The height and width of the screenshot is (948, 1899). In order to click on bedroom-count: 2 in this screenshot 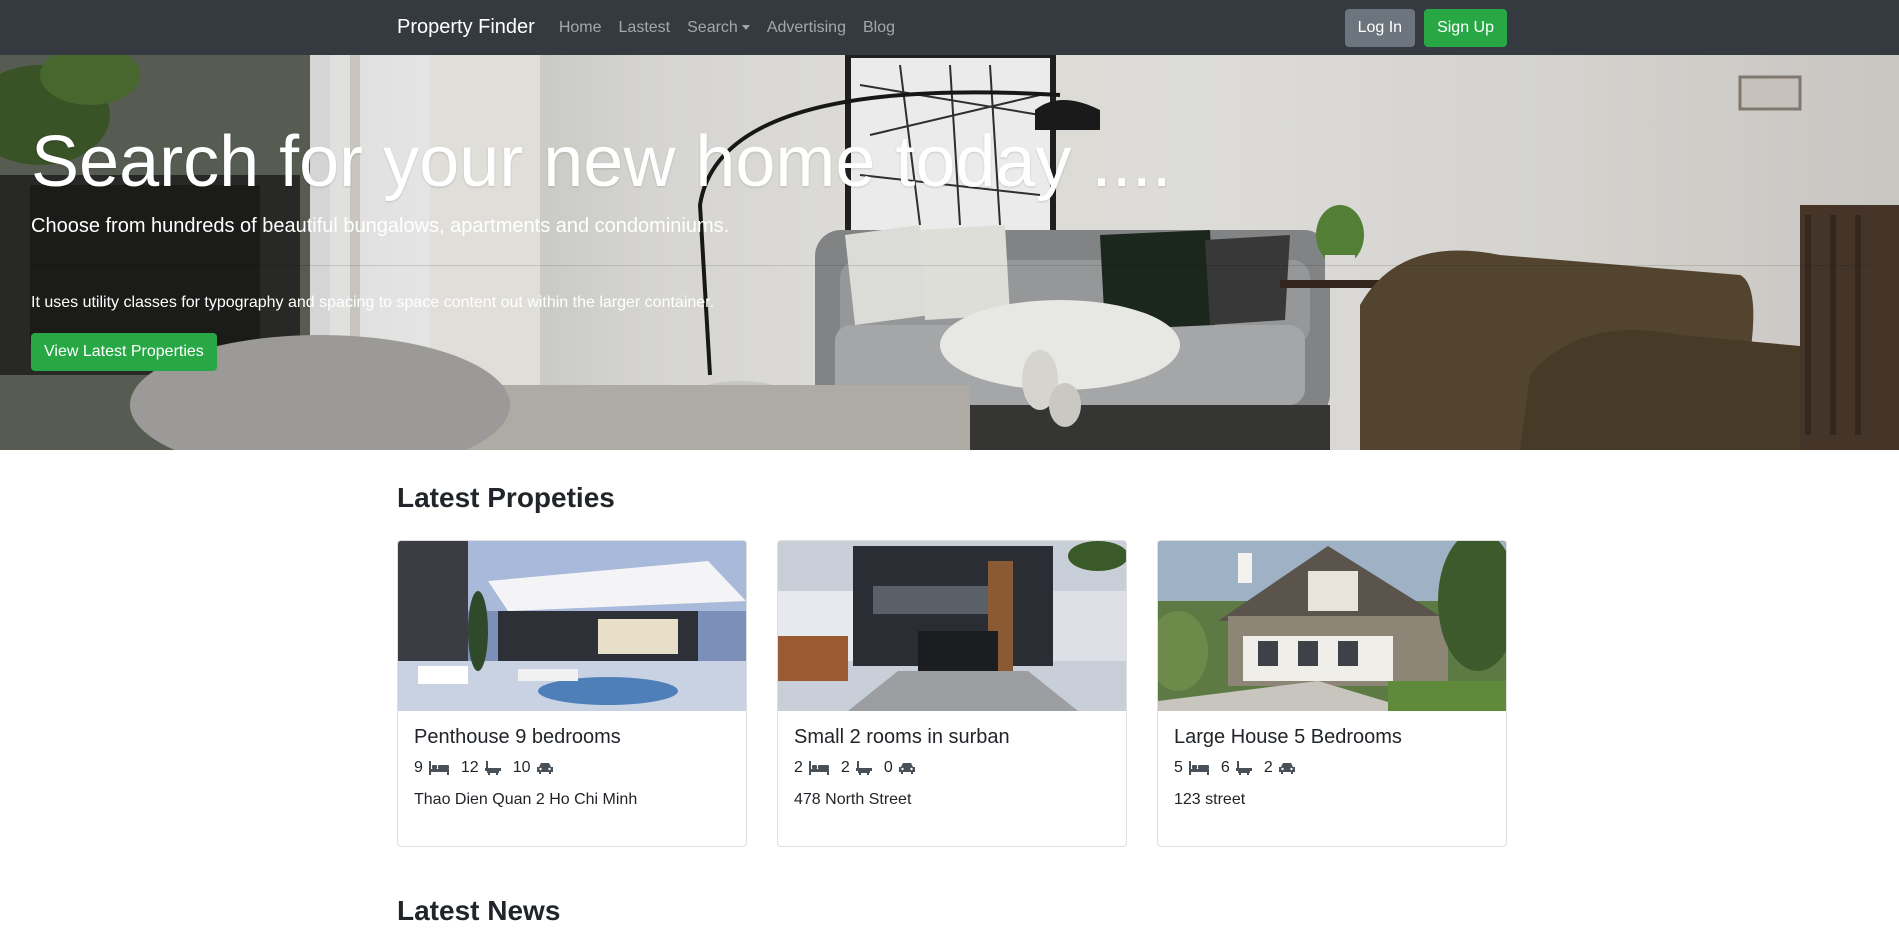, I will do `click(811, 768)`.